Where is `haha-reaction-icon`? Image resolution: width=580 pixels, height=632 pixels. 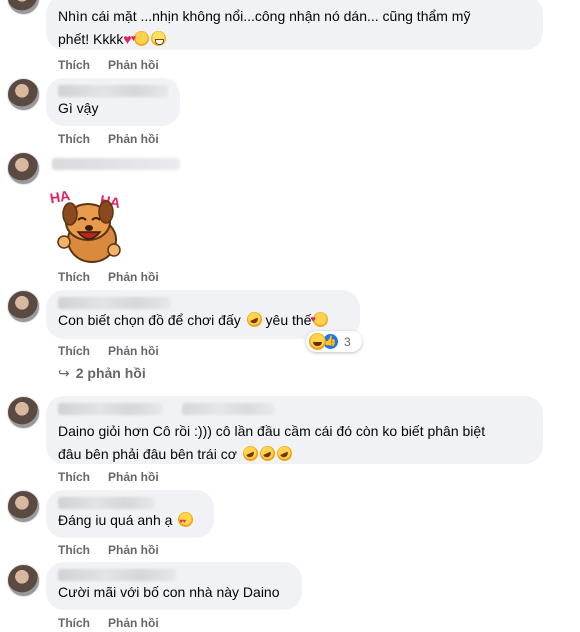
haha-reaction-icon is located at coordinates (317, 341).